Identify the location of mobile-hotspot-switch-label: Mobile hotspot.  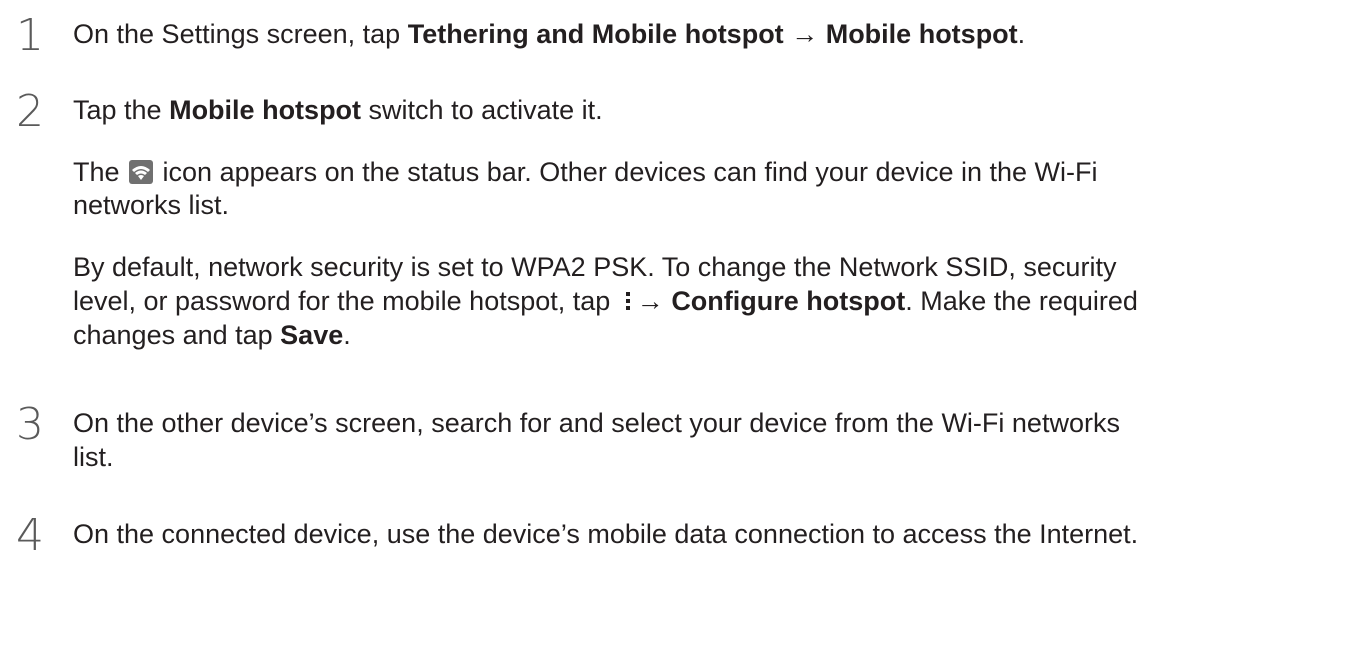
(265, 110).